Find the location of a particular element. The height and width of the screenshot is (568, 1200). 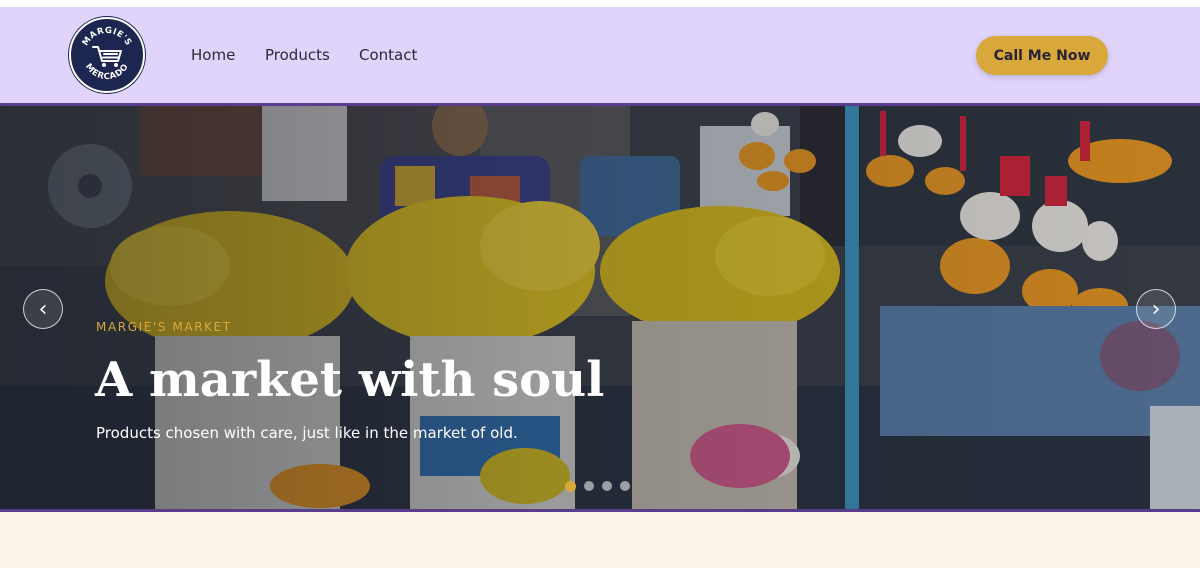

brand-name-top: MARGIE'S is located at coordinates (107, 37).